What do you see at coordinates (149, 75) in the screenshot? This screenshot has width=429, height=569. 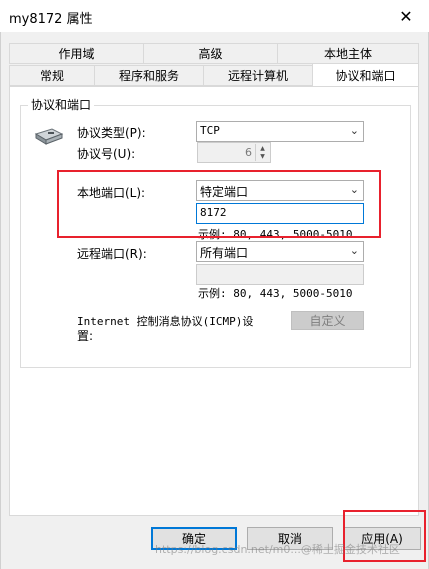 I see `tab-programs-services: 程序和服务` at bounding box center [149, 75].